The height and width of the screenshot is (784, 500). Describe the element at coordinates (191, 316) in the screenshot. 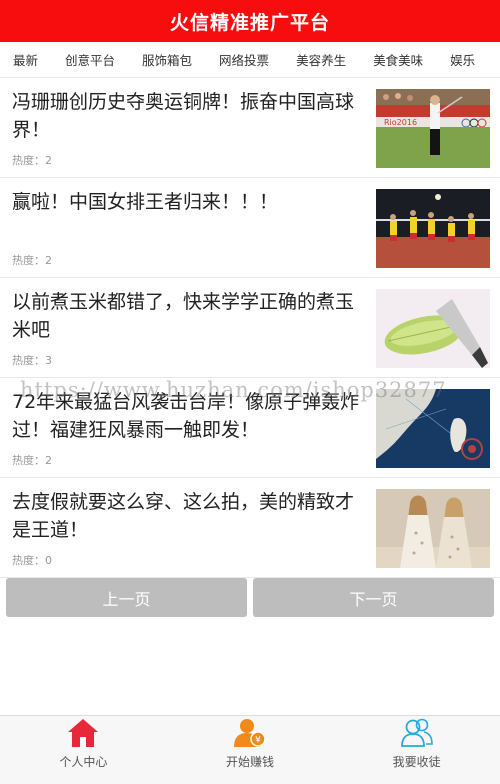

I see `article-title: 以前煮玉米都错了，快来学学正确的煮玉米吧` at that location.